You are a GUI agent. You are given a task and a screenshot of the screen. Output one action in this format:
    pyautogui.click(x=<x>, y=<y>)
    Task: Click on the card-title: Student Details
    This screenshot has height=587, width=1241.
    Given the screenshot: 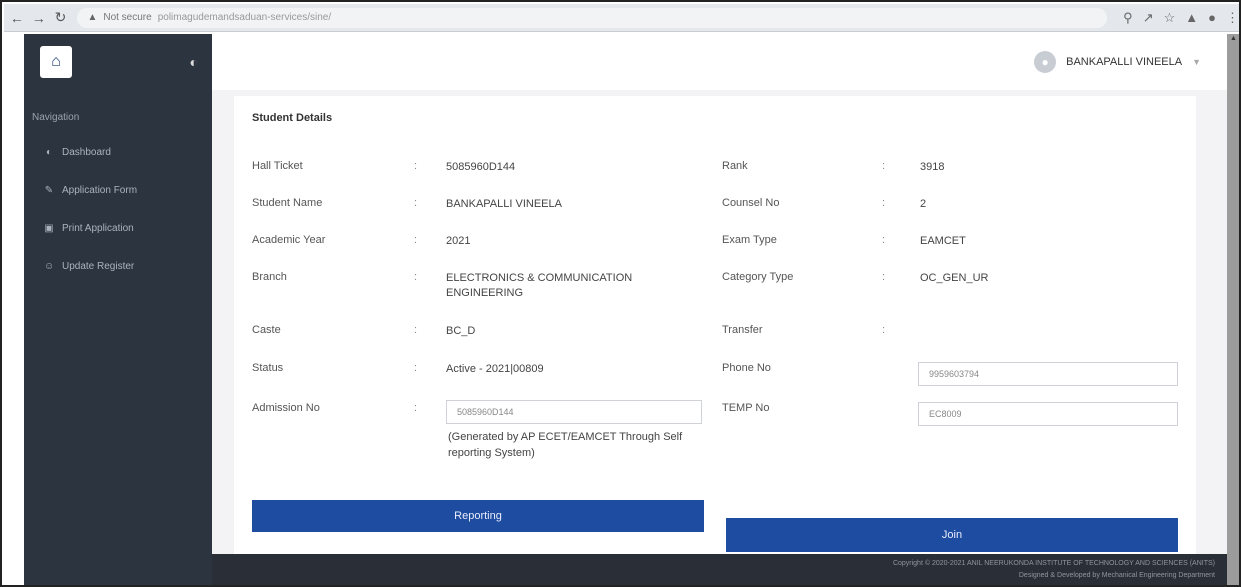 What is the action you would take?
    pyautogui.click(x=292, y=118)
    